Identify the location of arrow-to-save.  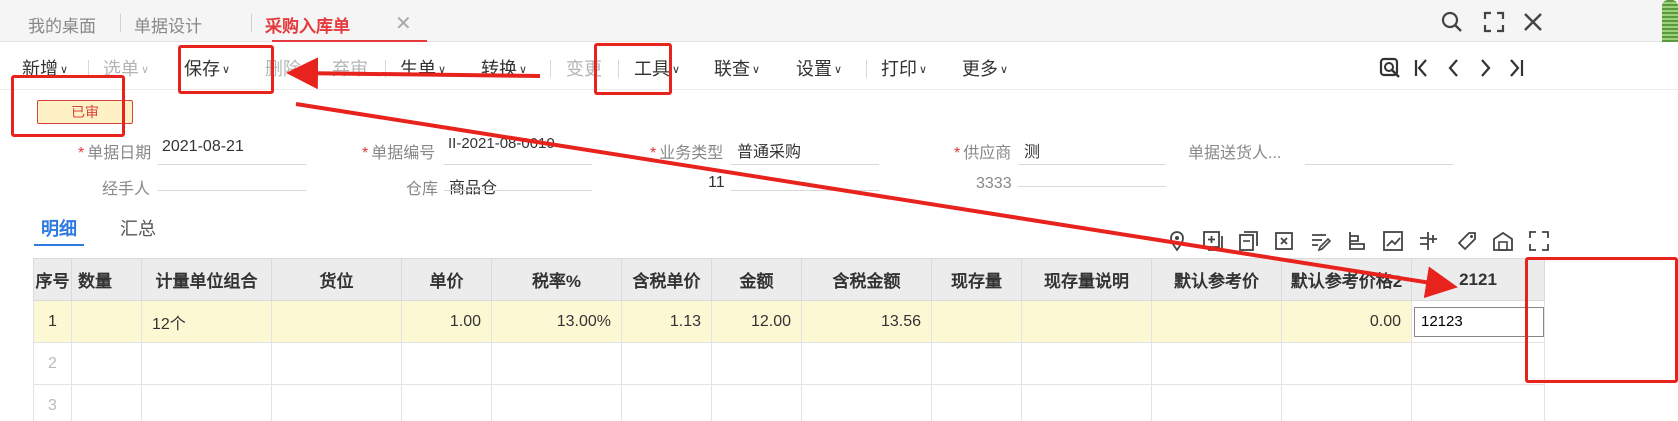
(413, 73).